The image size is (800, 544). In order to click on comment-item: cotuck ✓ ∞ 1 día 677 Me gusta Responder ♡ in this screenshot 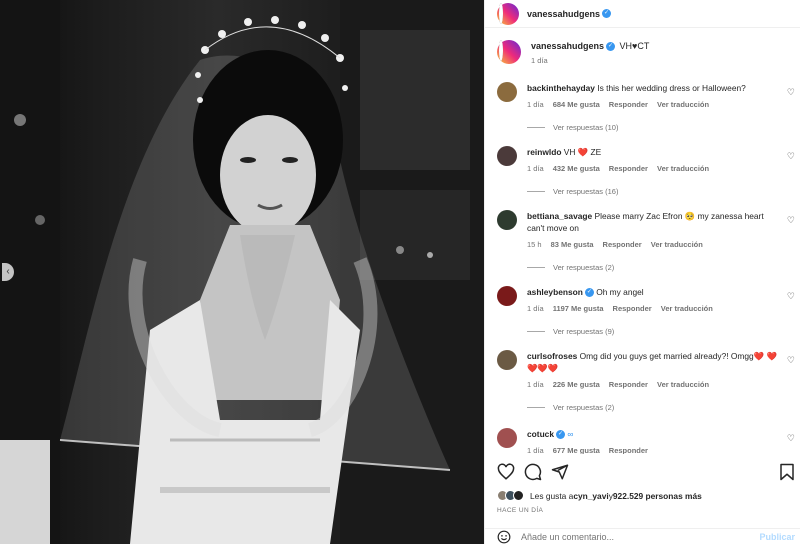, I will do `click(647, 441)`.